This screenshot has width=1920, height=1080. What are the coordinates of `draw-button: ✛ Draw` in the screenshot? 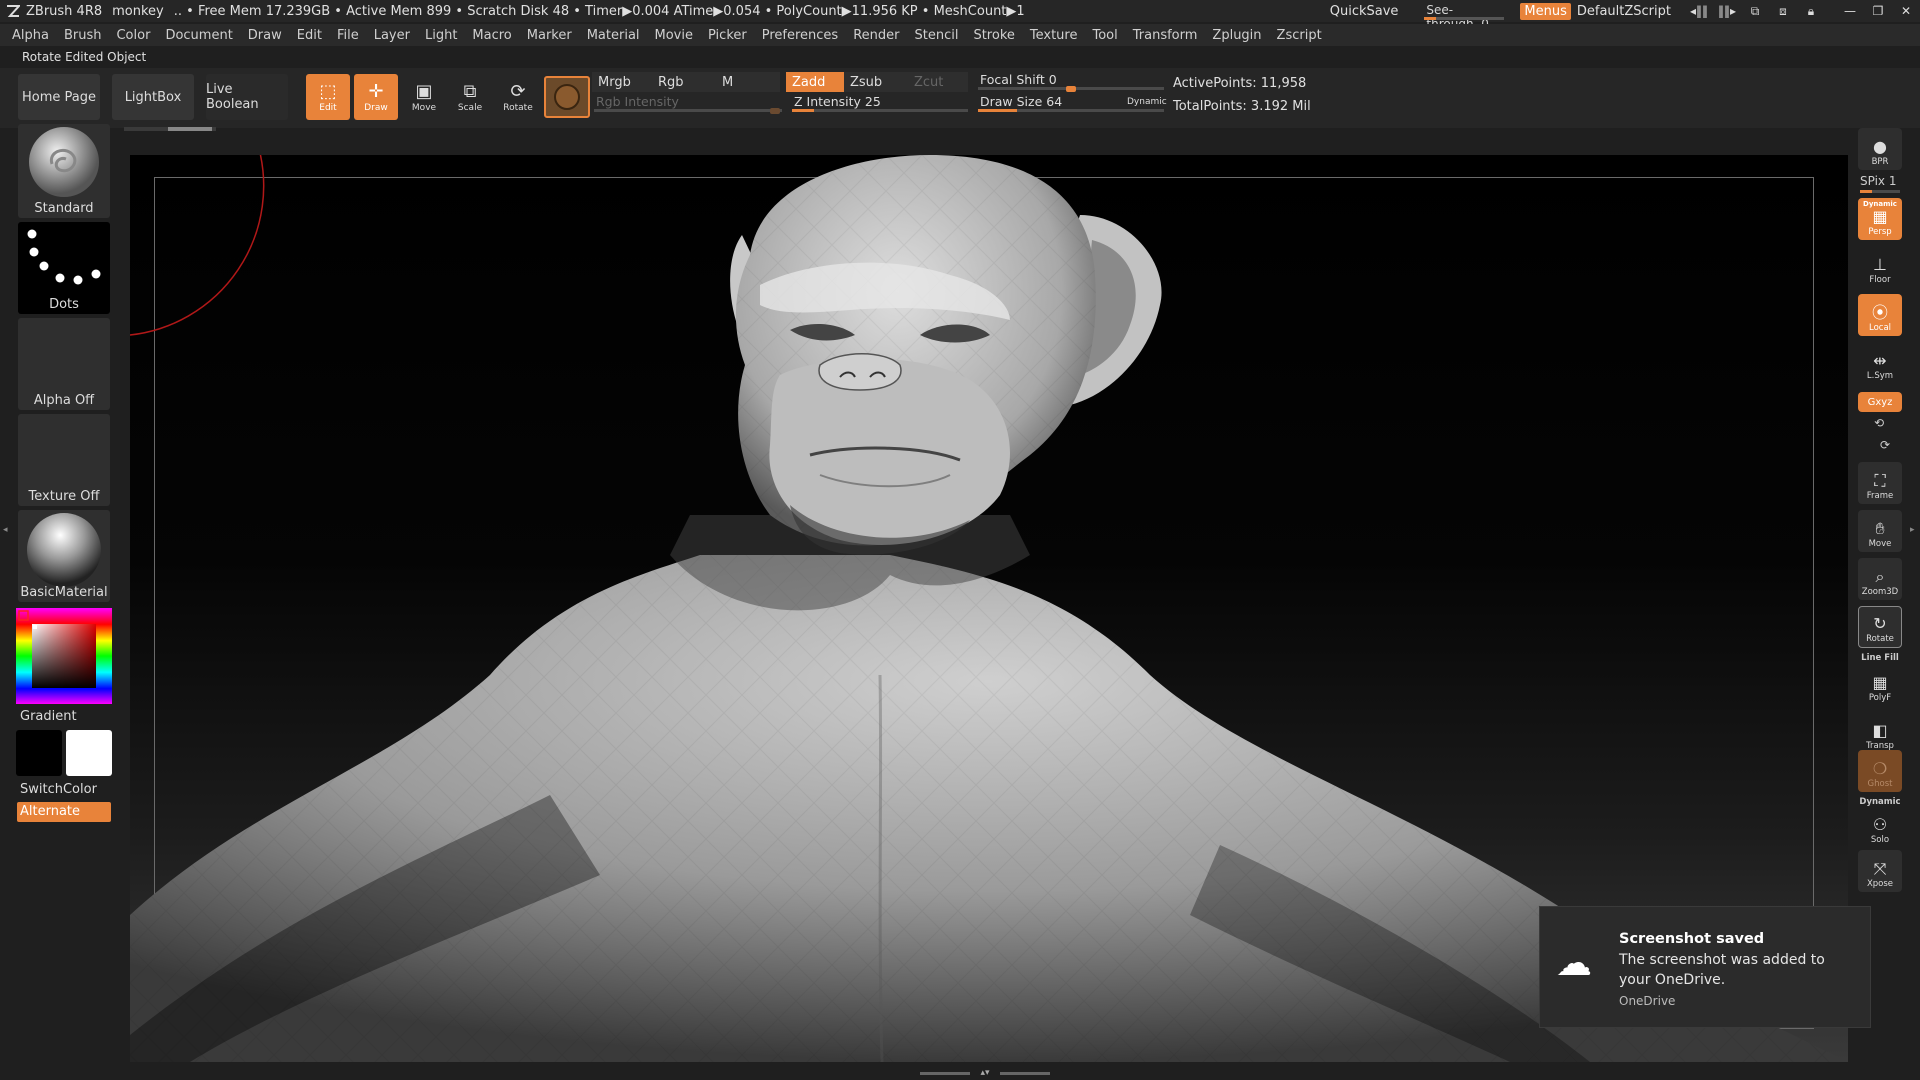 It's located at (376, 97).